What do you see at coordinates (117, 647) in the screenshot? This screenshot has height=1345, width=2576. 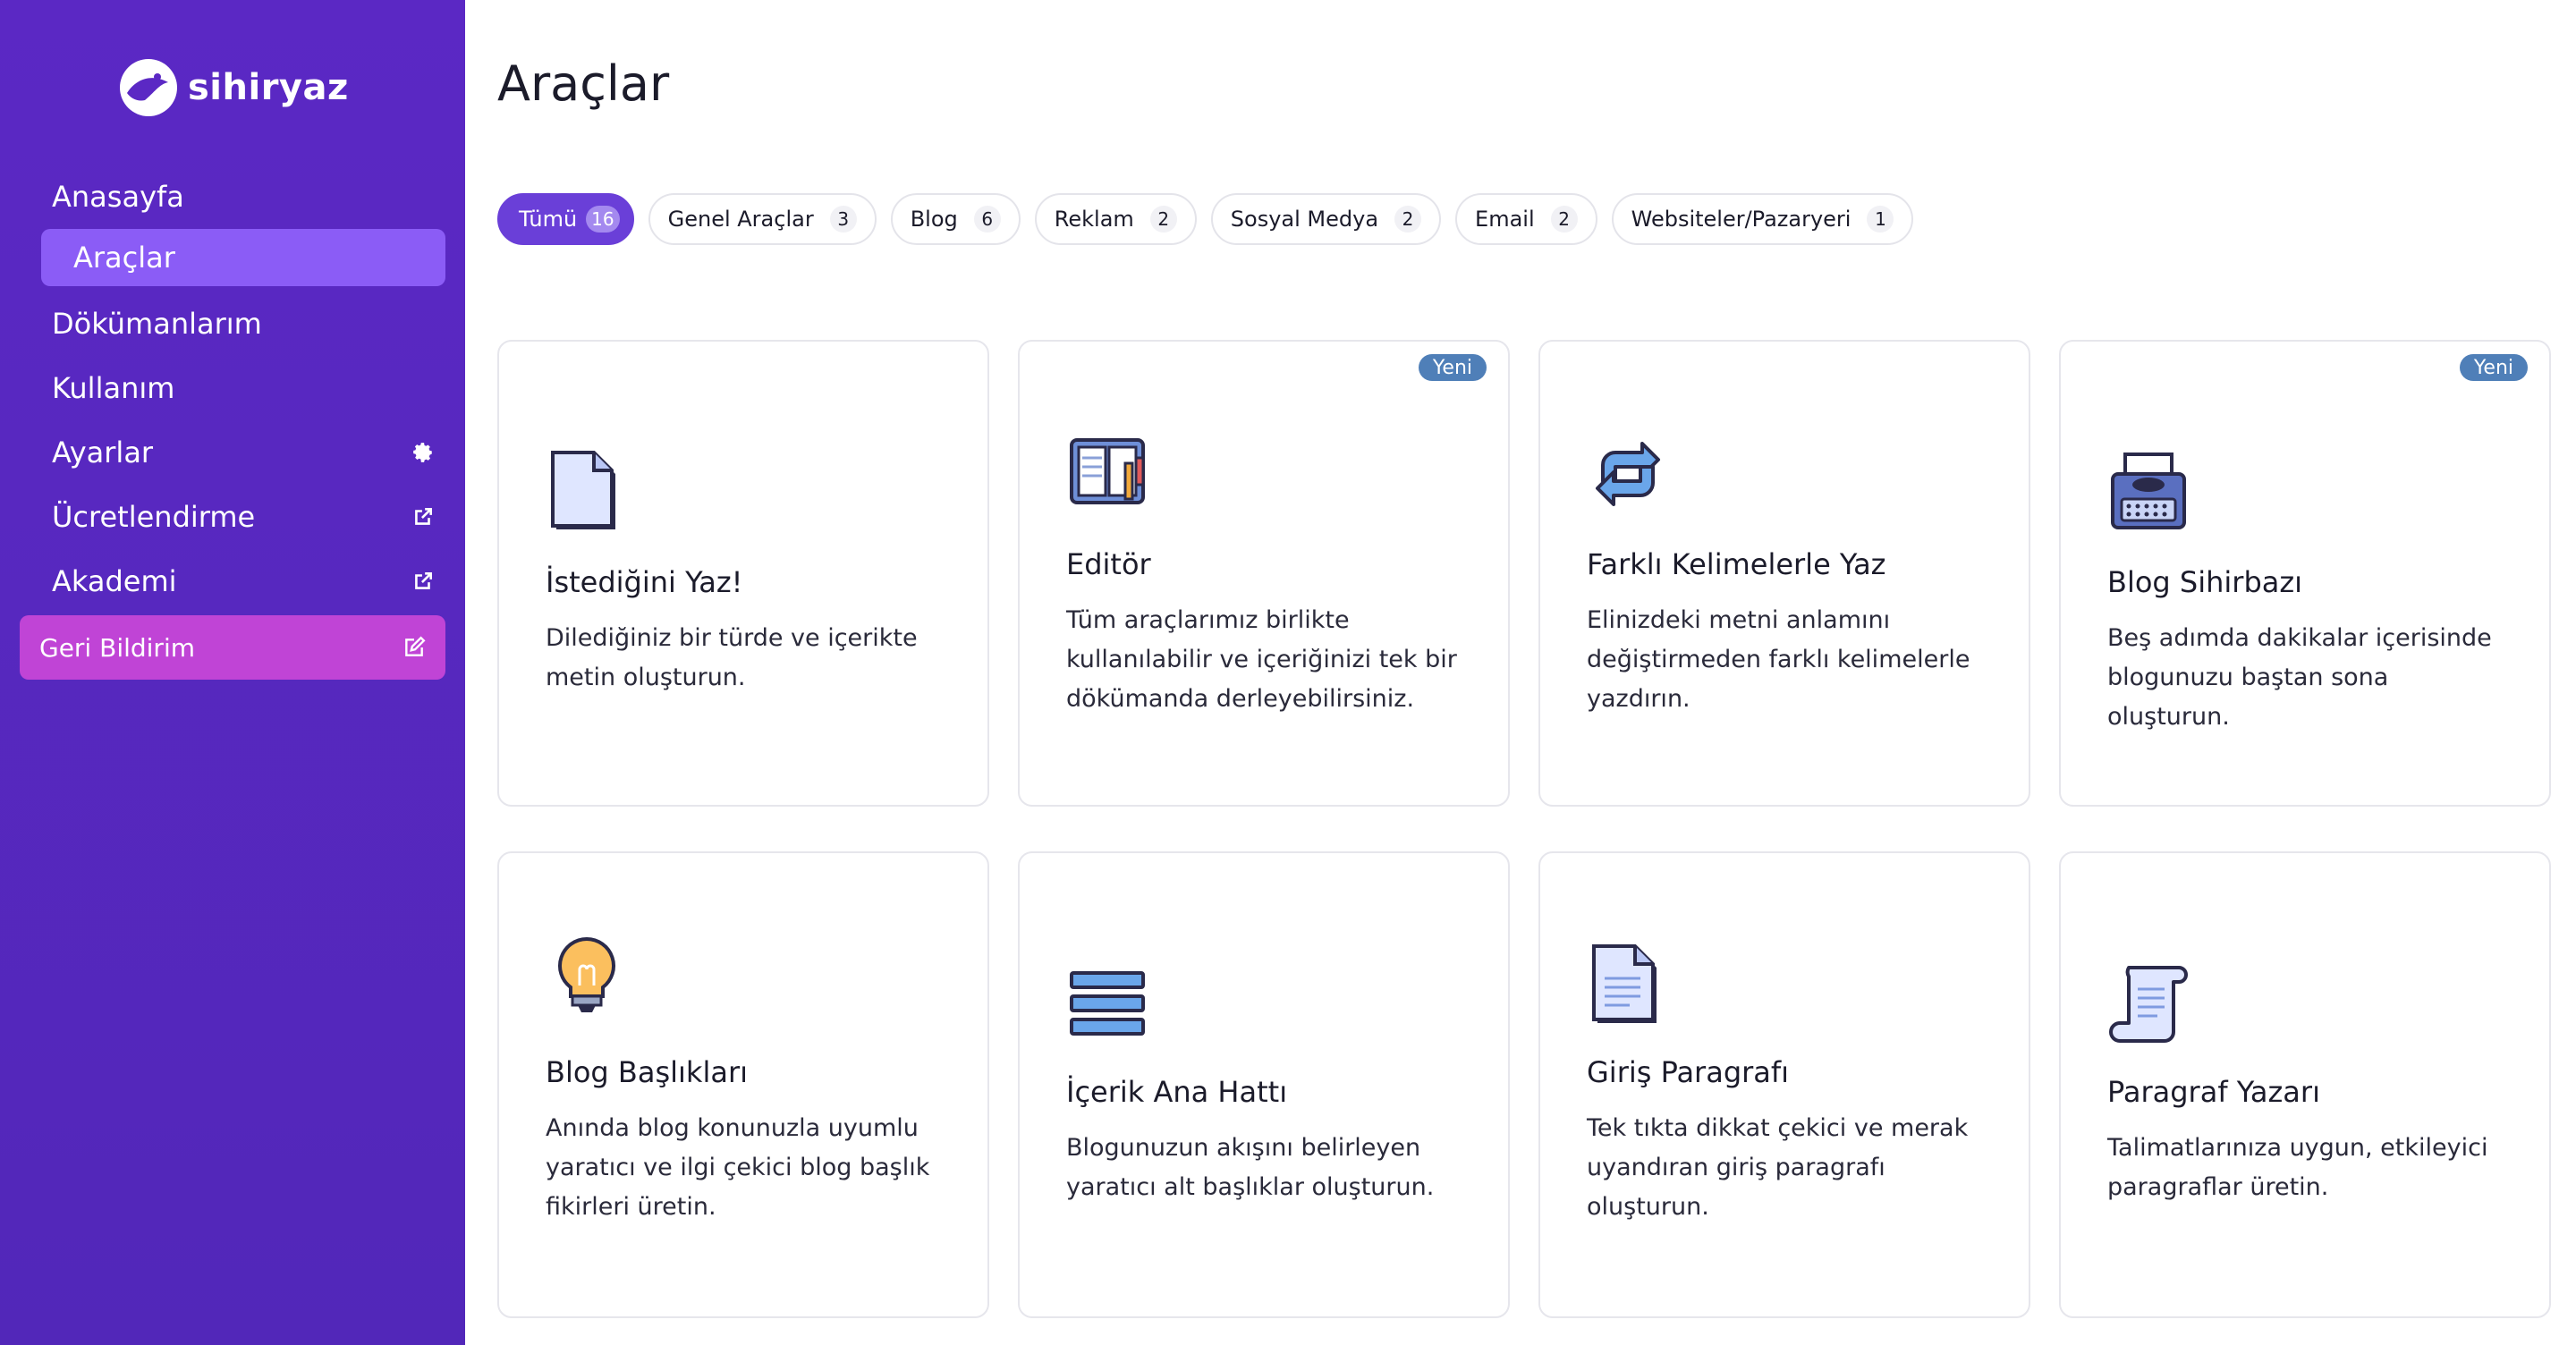 I see `feedback-label: Geri Bildirim` at bounding box center [117, 647].